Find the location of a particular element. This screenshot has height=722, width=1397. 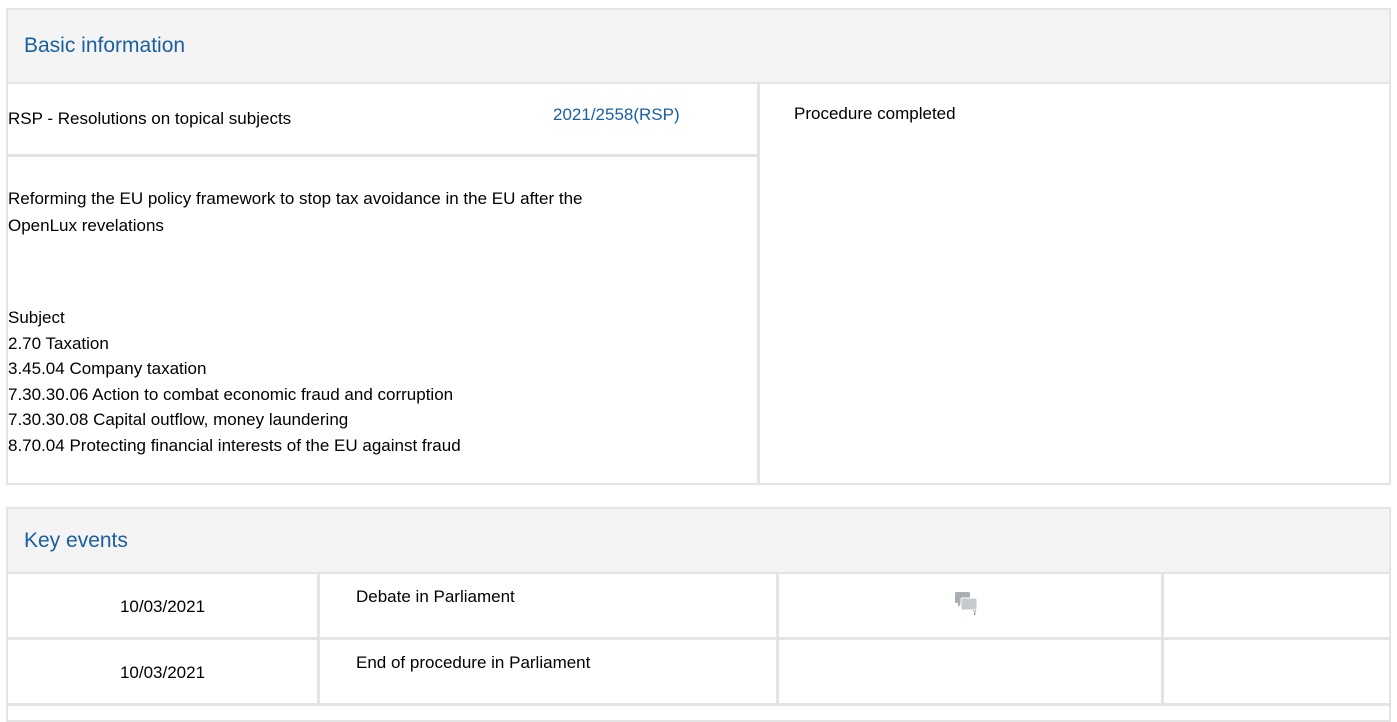

event-name-cell: End of procedure in Parliament is located at coordinates (549, 671).